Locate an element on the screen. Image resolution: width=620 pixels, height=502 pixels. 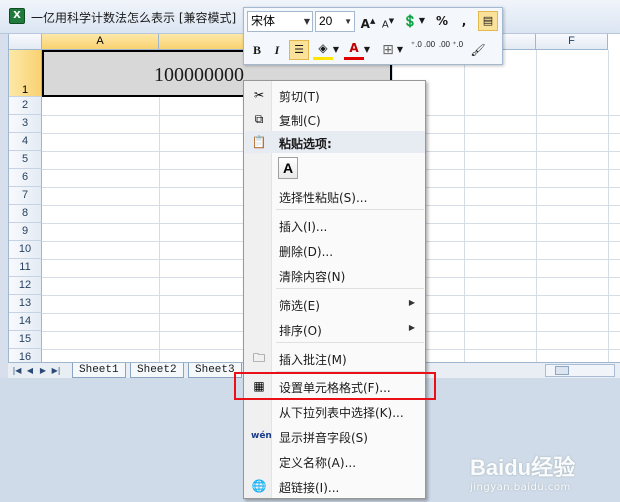
globe-link-icon: 🌐 is located at coordinates (259, 486).